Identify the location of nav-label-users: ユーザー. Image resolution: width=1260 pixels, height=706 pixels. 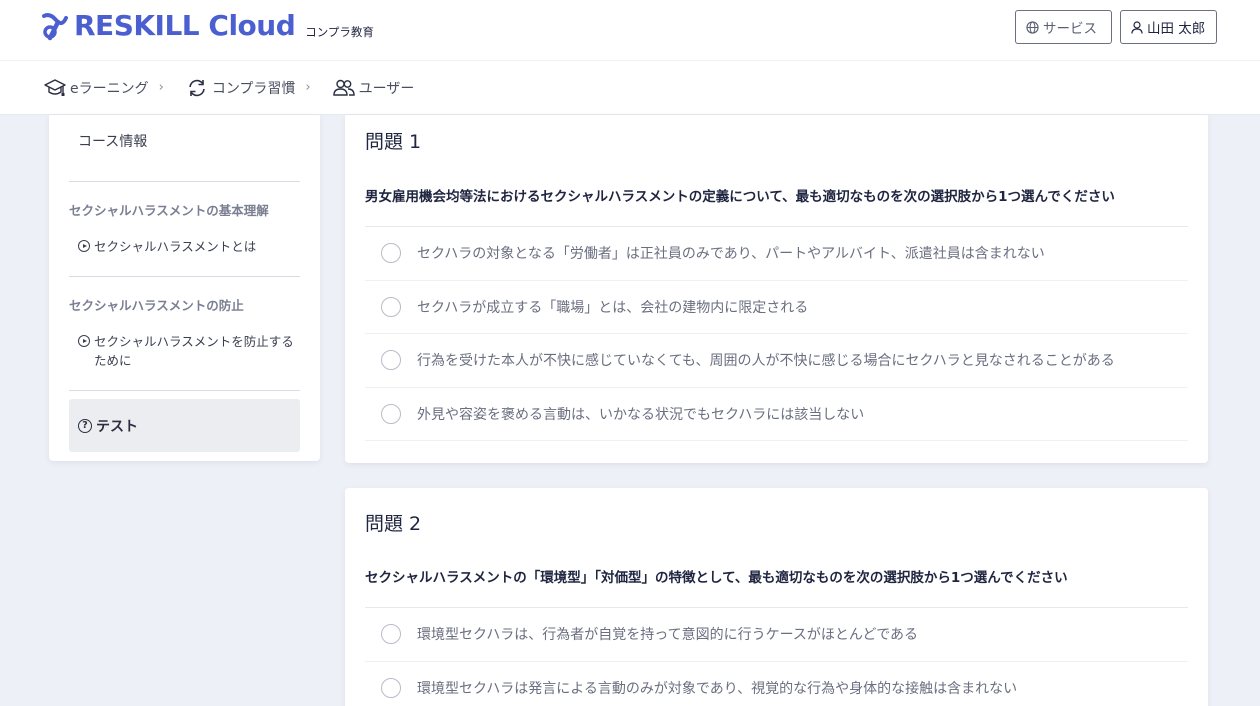
(386, 88).